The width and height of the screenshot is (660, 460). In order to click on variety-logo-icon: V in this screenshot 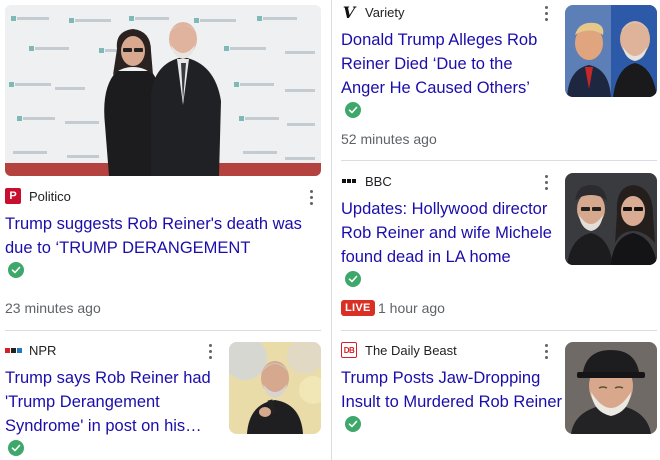, I will do `click(349, 12)`.